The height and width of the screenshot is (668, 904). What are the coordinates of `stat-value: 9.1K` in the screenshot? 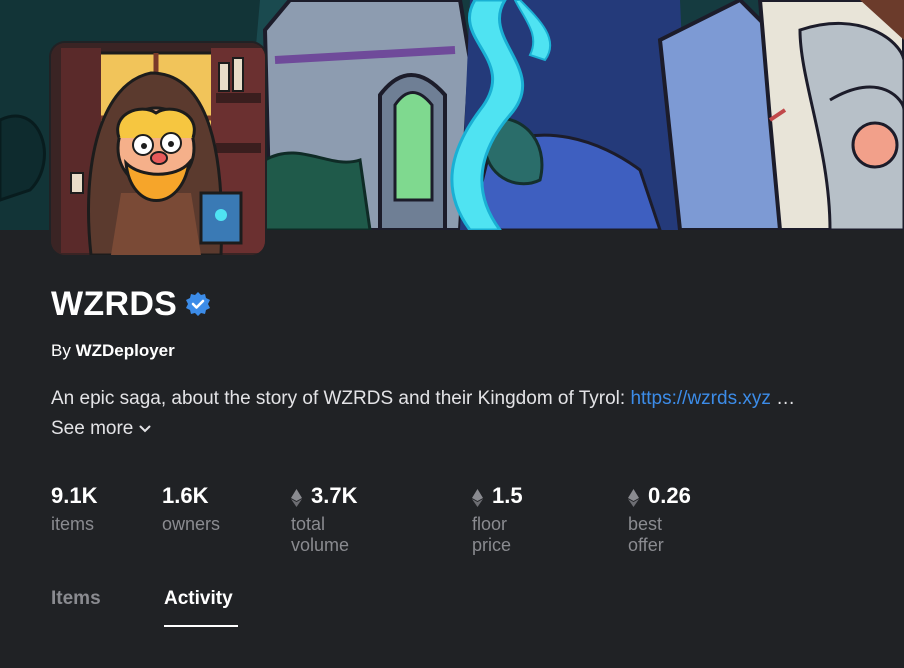 It's located at (74, 495).